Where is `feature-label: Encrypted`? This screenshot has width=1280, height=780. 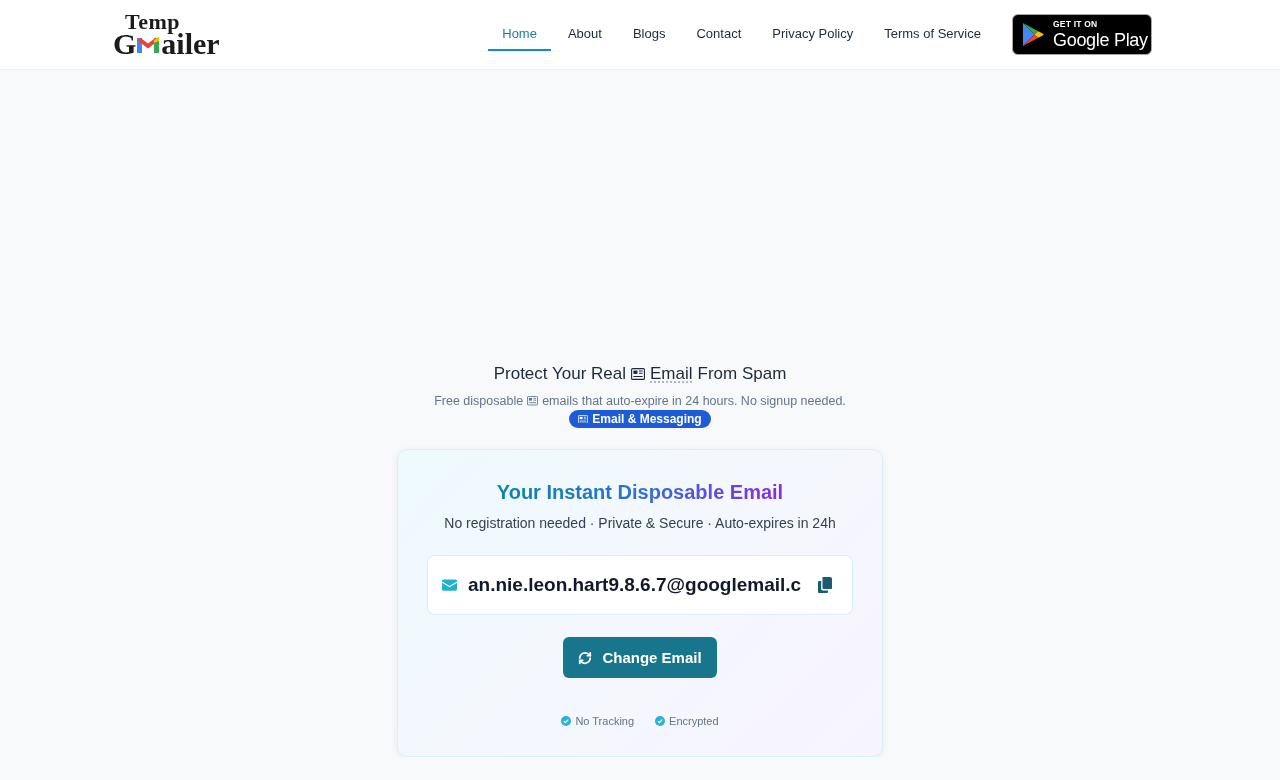
feature-label: Encrypted is located at coordinates (694, 721).